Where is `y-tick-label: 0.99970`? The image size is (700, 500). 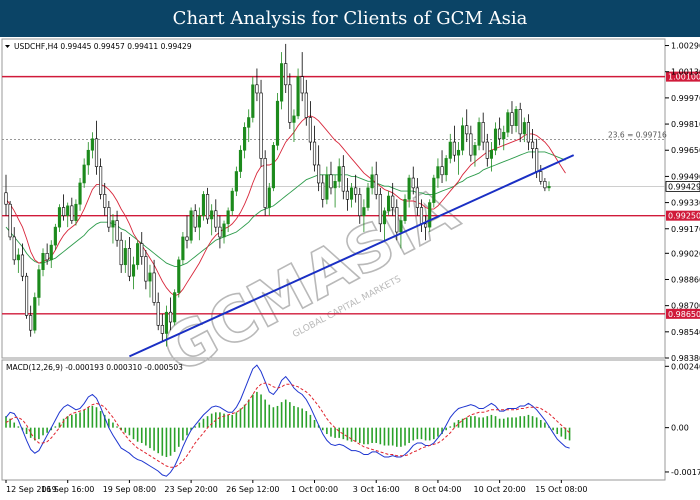
y-tick-label: 0.99970 is located at coordinates (685, 98).